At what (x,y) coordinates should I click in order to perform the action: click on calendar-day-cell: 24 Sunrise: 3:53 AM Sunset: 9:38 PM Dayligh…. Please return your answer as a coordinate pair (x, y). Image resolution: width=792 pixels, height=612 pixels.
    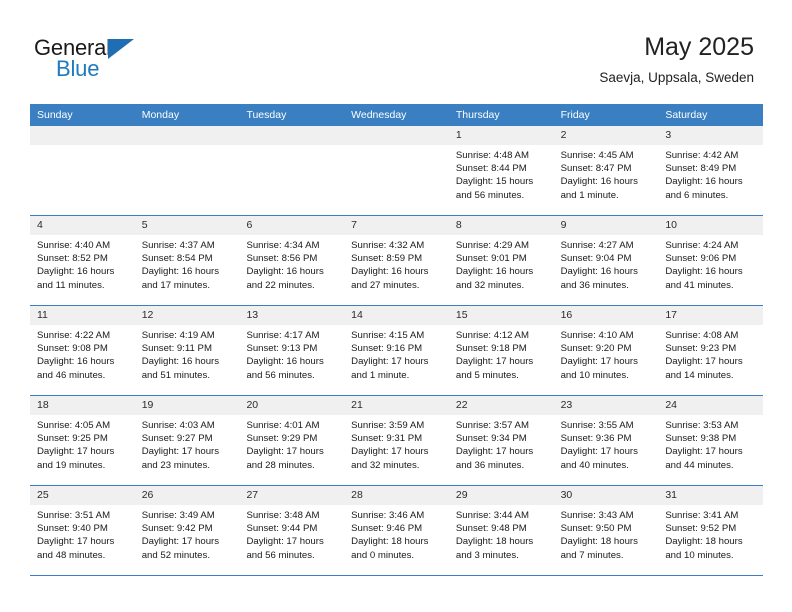
    Looking at the image, I should click on (711, 440).